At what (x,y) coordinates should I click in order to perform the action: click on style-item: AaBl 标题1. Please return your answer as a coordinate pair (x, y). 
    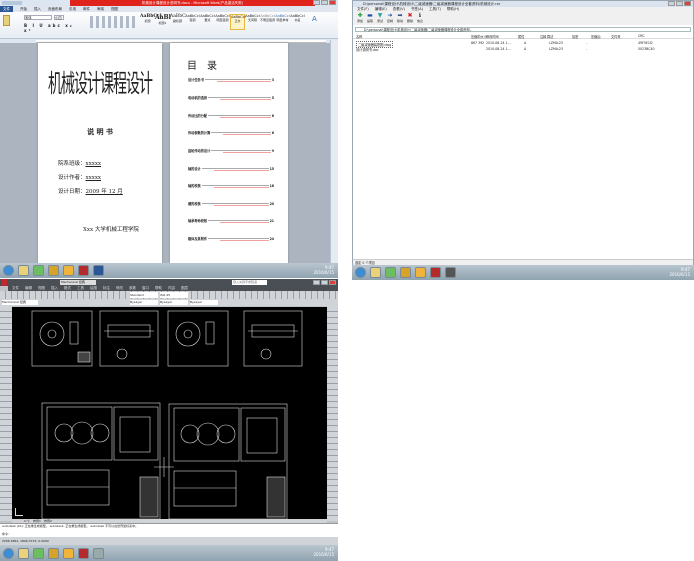
    Looking at the image, I should click on (163, 22).